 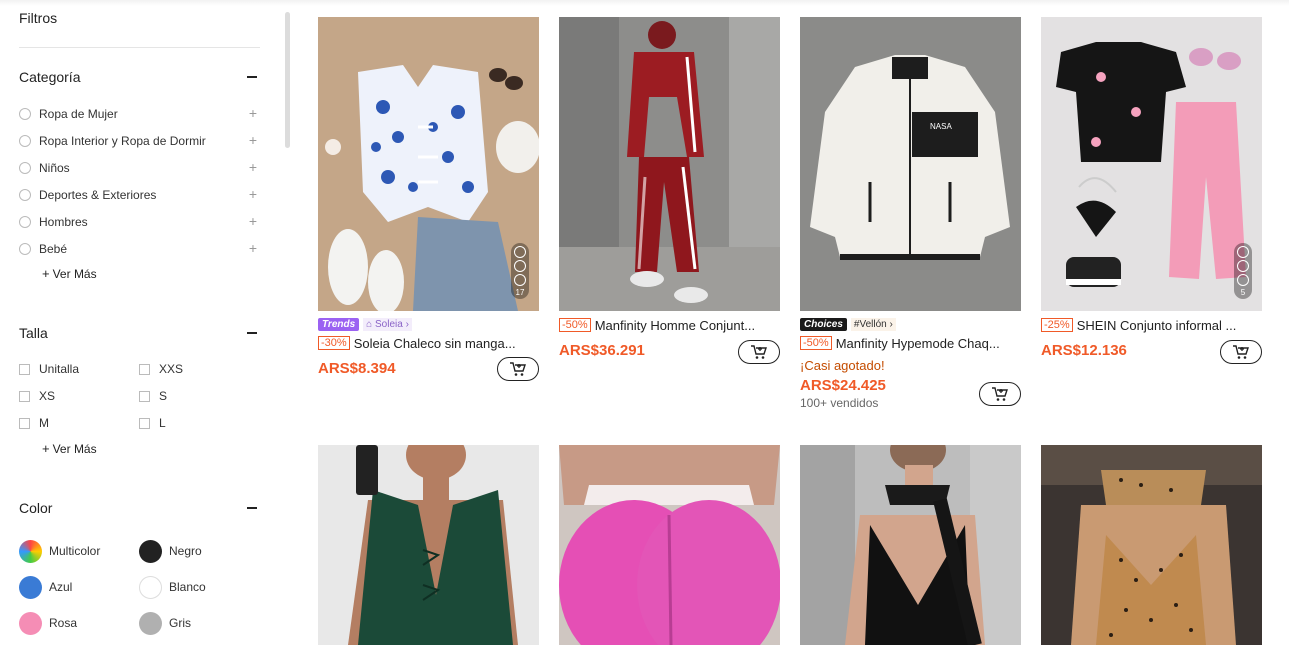 I want to click on image-carousel-indicator: 17, so click(x=520, y=271).